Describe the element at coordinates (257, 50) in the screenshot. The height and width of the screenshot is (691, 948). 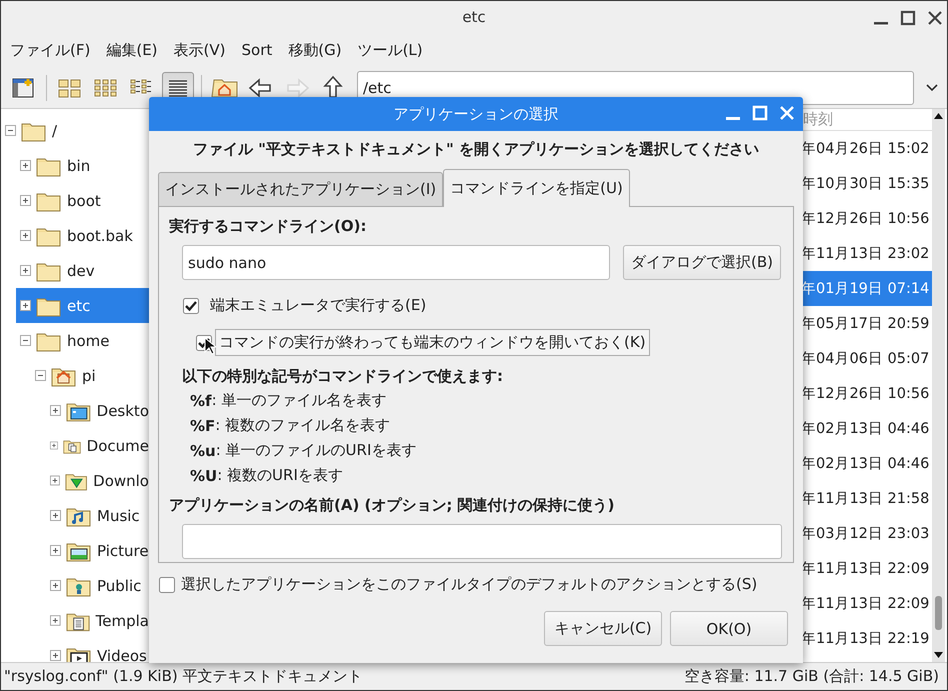
I see `menu-item: Sort` at that location.